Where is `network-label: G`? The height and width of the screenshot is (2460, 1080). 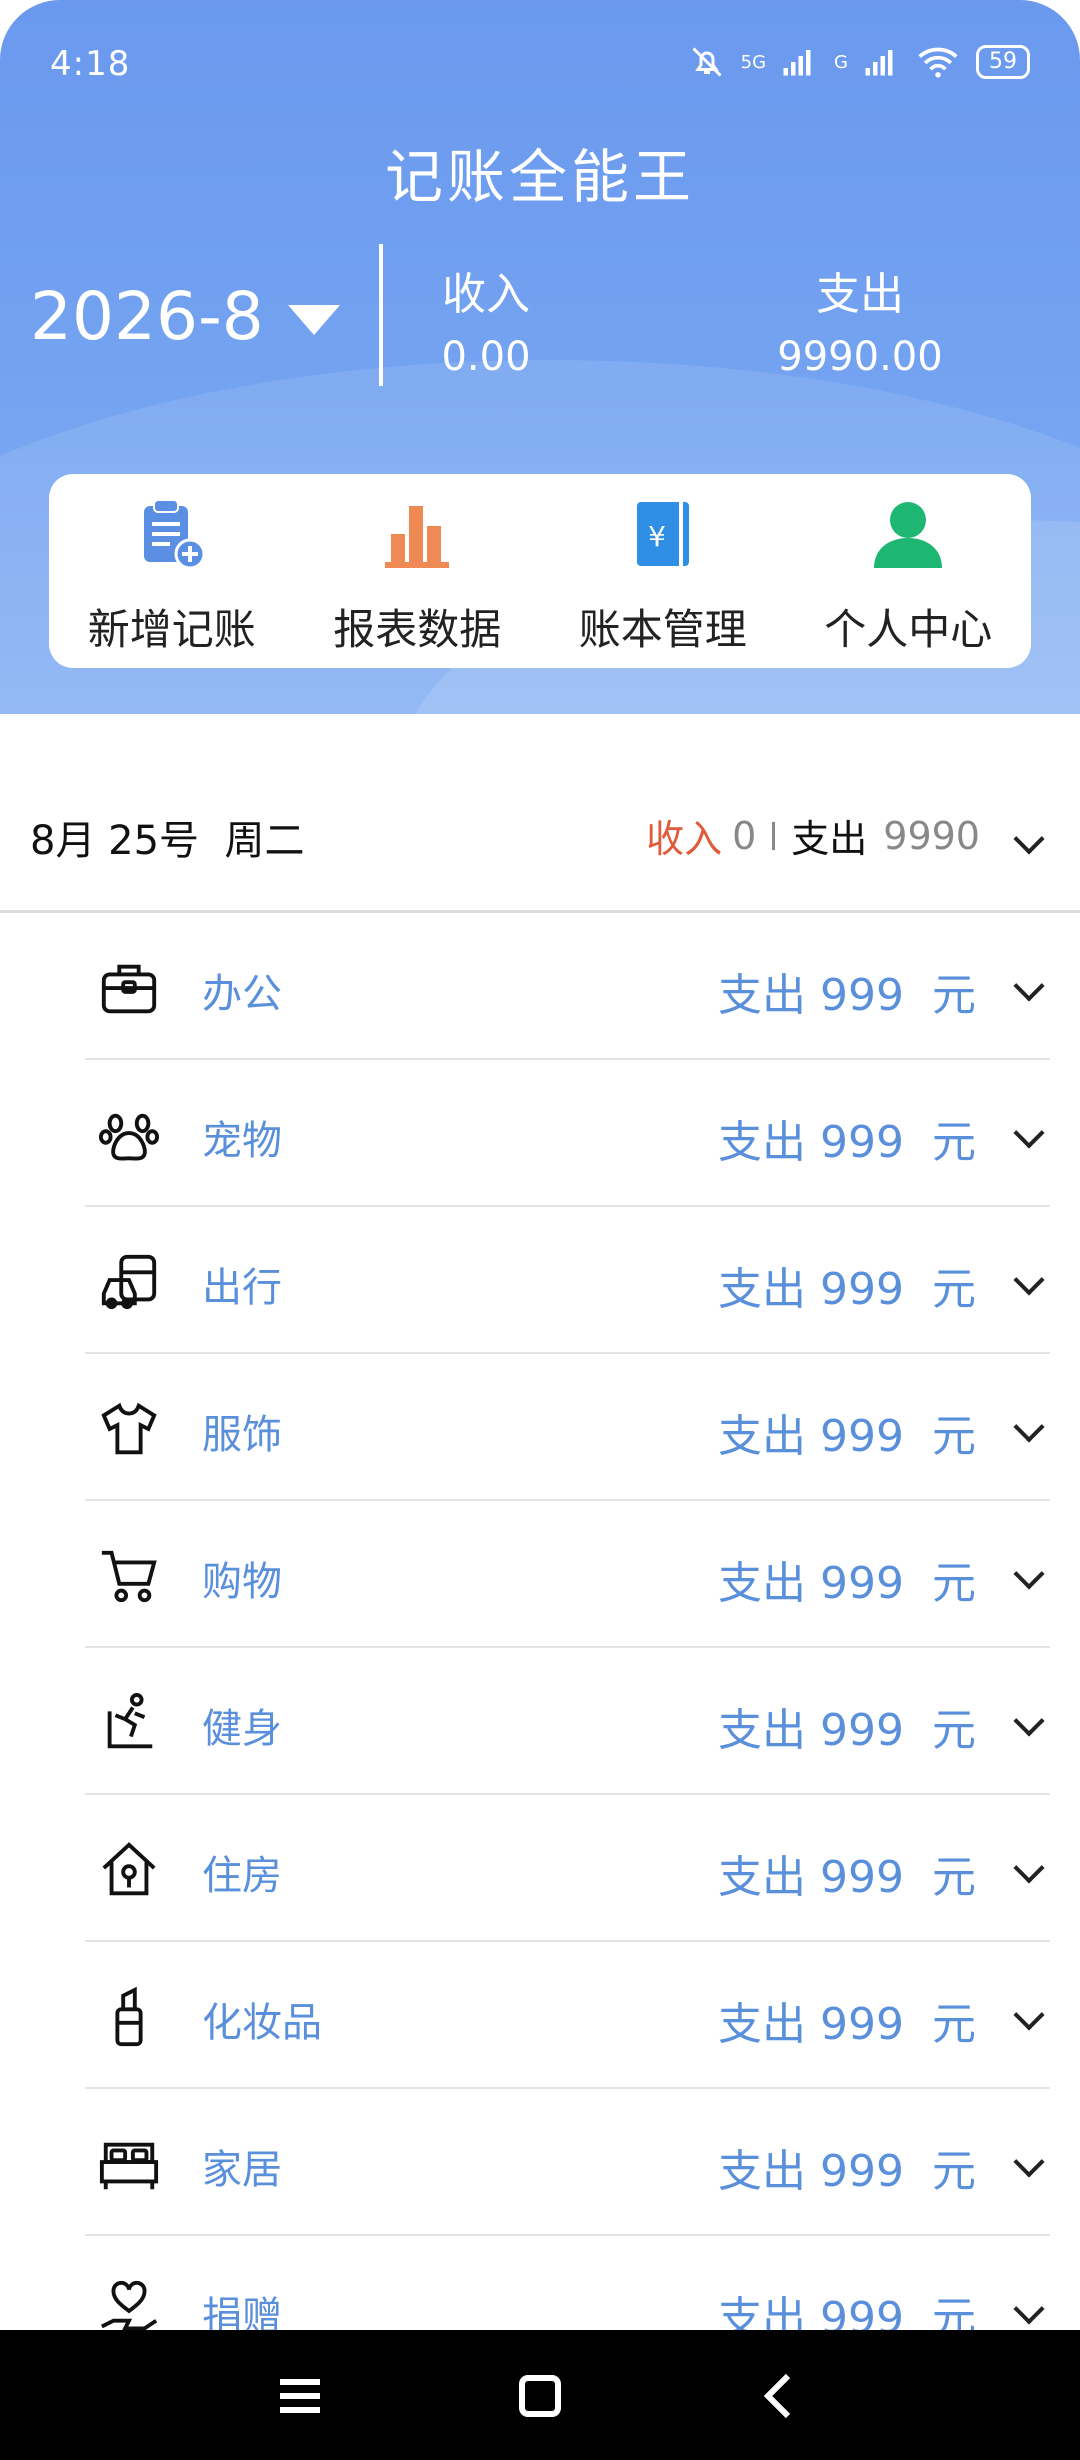
network-label: G is located at coordinates (841, 62).